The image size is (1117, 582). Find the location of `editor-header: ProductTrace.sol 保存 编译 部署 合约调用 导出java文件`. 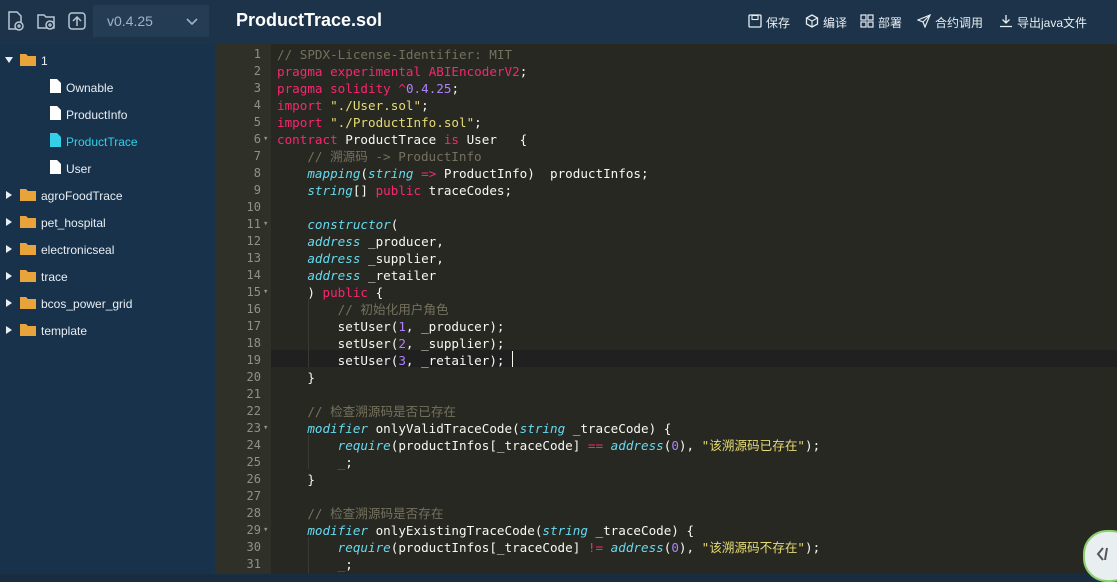

editor-header: ProductTrace.sol 保存 编译 部署 合约调用 导出java文件 is located at coordinates (666, 22).